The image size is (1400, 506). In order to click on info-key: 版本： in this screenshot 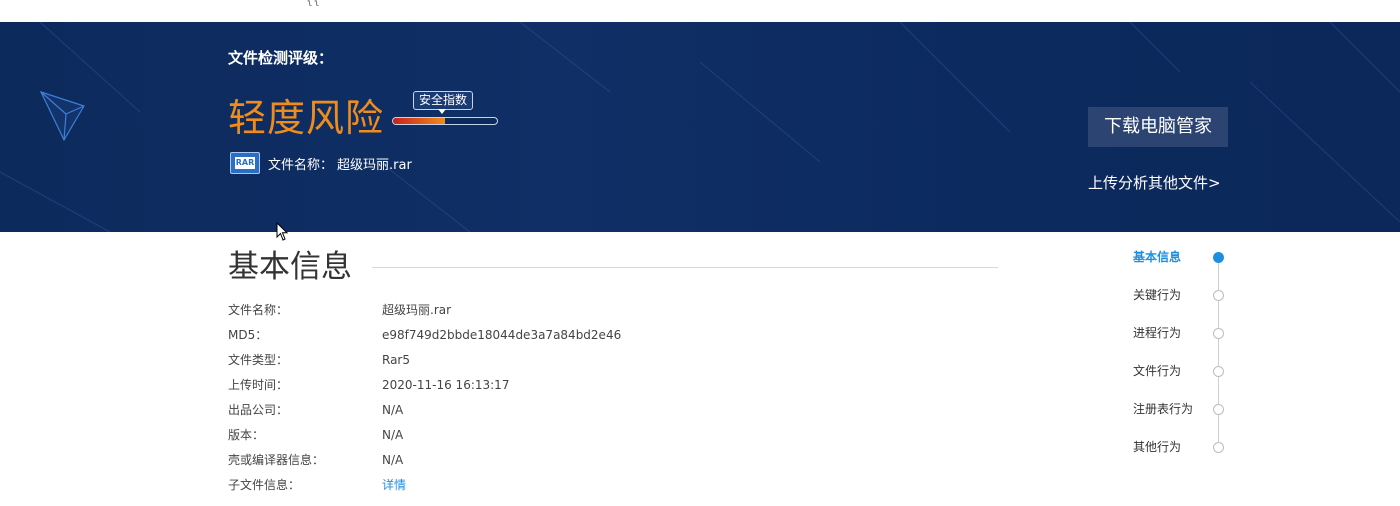, I will do `click(246, 435)`.